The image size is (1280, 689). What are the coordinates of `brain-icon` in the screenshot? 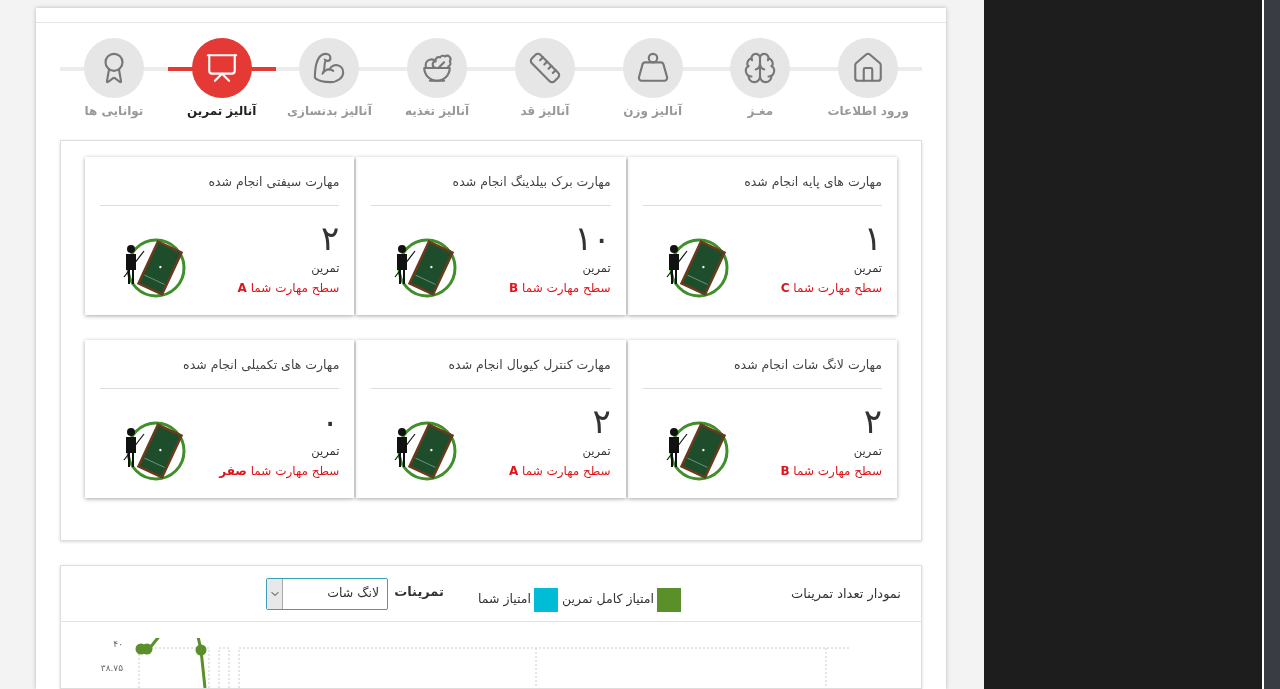 It's located at (760, 68).